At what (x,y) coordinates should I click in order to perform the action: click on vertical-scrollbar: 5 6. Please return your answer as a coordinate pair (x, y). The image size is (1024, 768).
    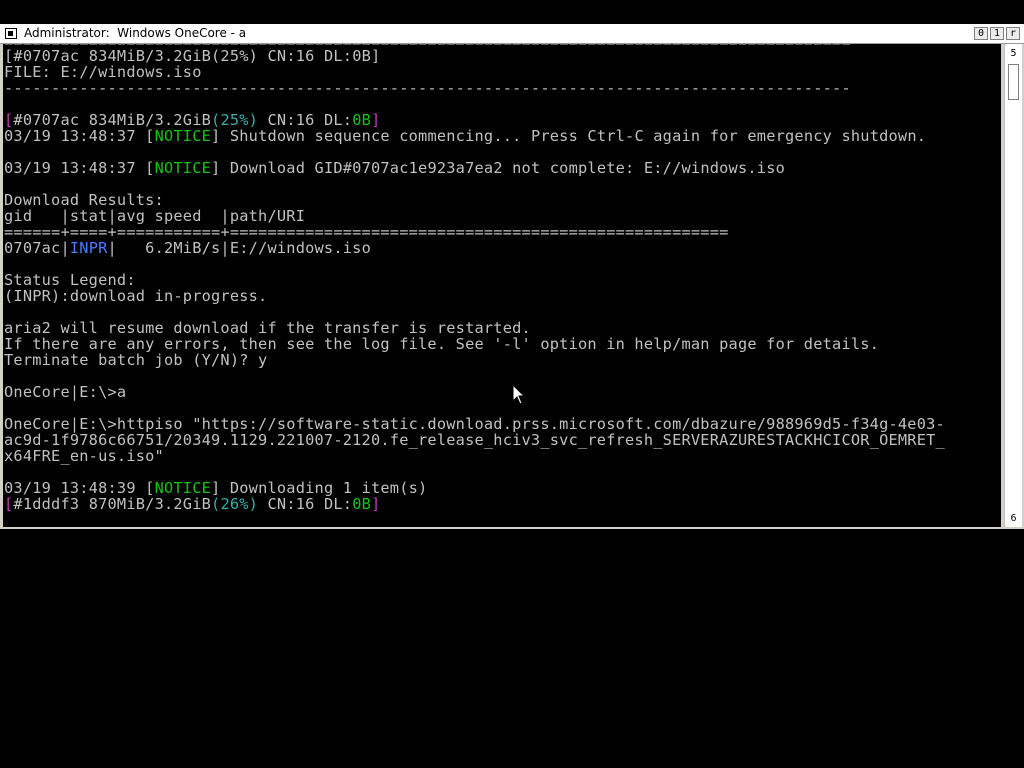
    Looking at the image, I should click on (1013, 285).